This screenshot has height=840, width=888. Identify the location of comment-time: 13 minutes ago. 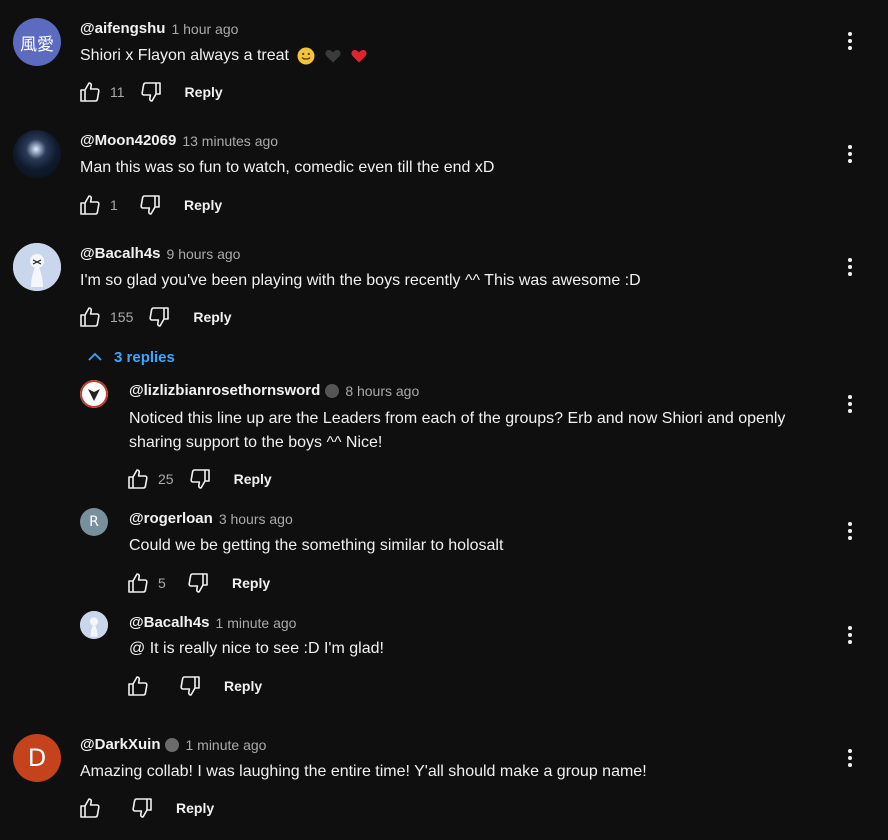
(230, 141).